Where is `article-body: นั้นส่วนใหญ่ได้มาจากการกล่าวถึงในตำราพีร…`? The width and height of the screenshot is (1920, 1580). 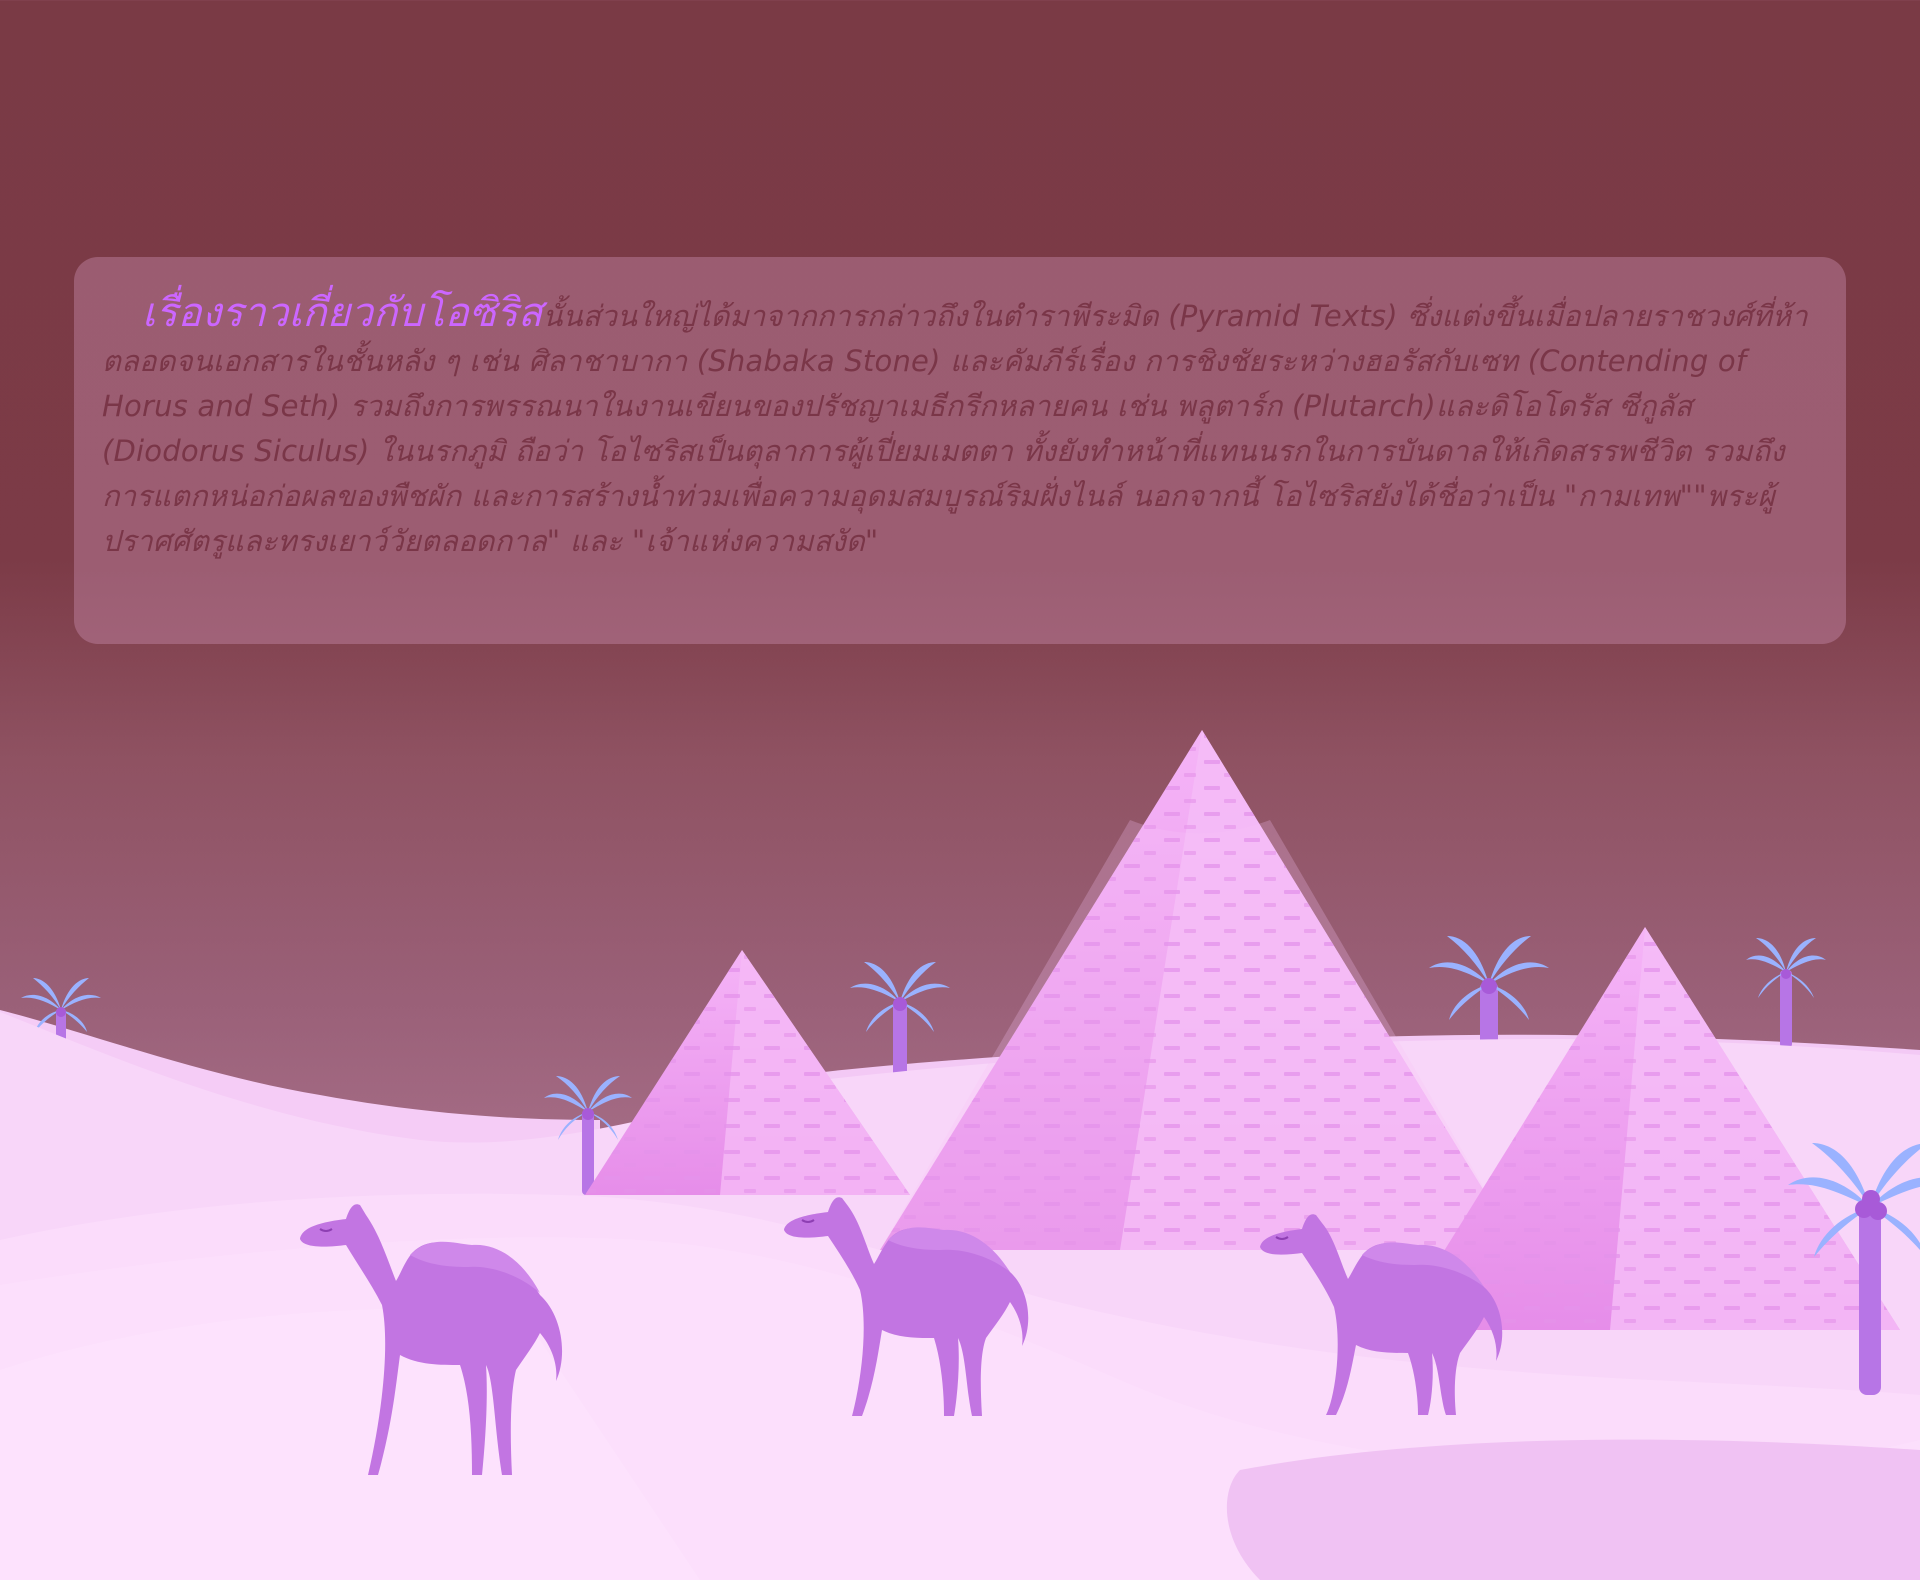 article-body: นั้นส่วนใหญ่ได้มาจากการกล่าวถึงในตำราพีร… is located at coordinates (955, 428).